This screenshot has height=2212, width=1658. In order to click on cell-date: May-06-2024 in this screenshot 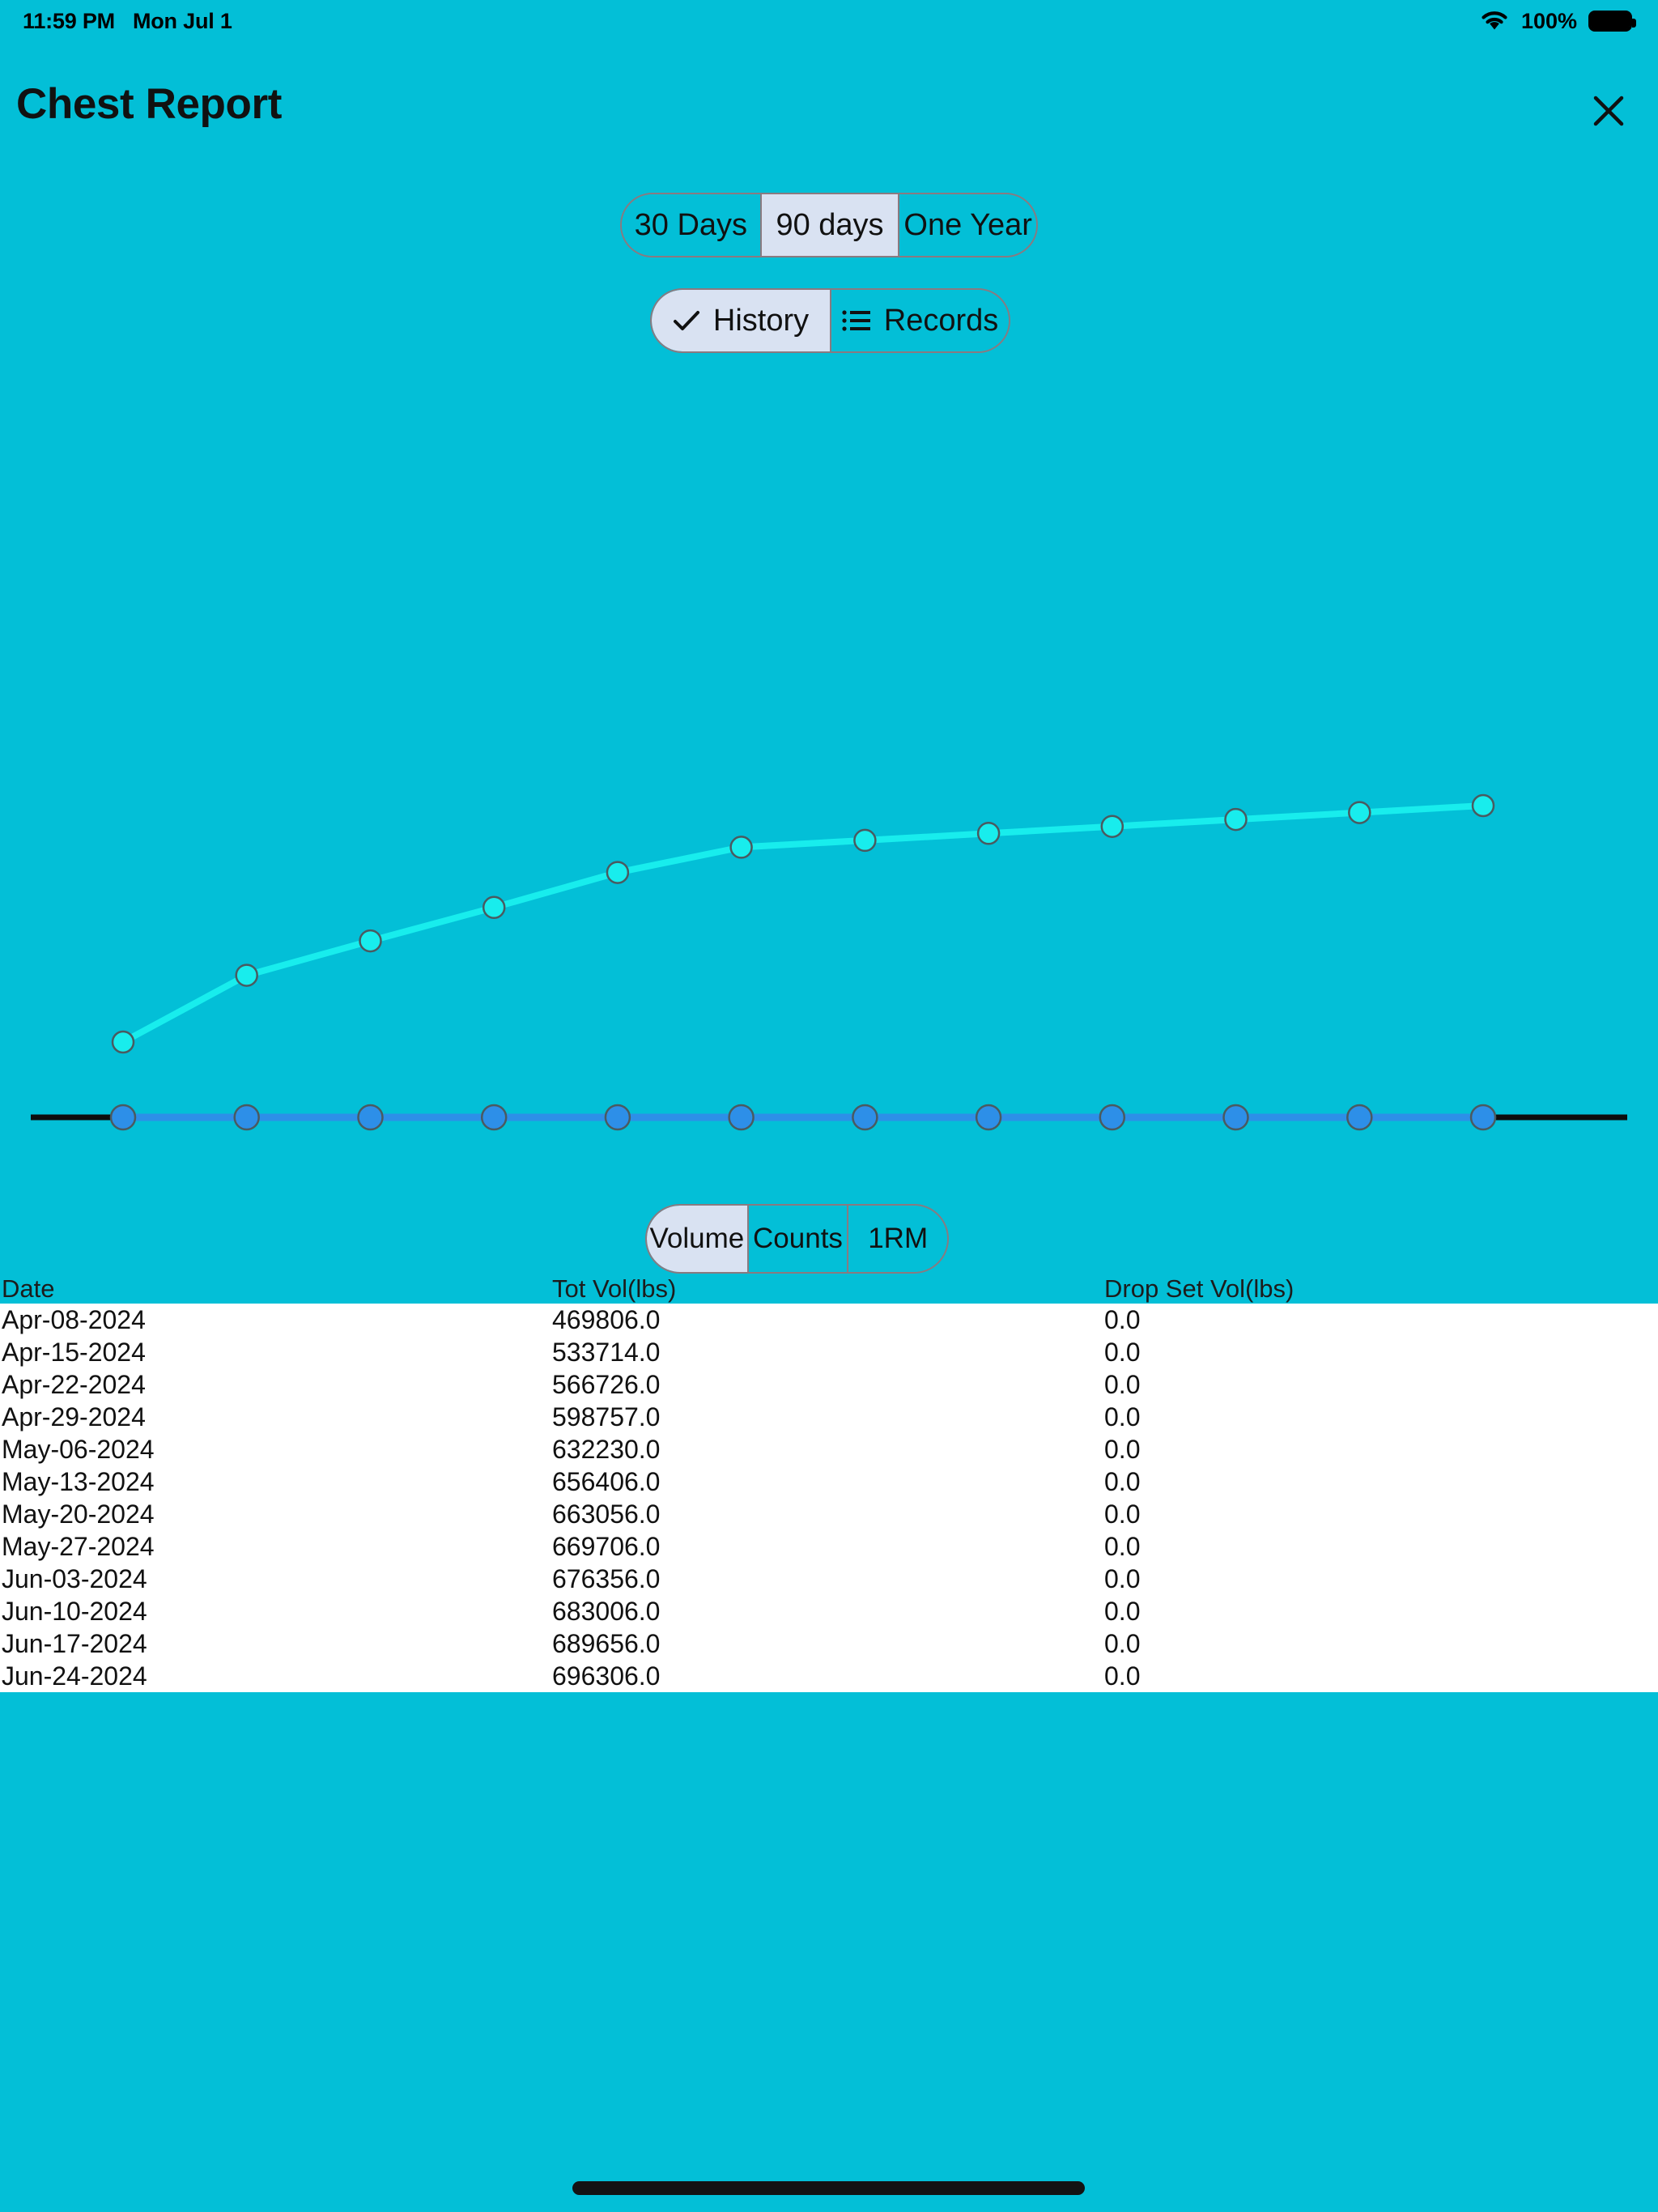, I will do `click(78, 1449)`.